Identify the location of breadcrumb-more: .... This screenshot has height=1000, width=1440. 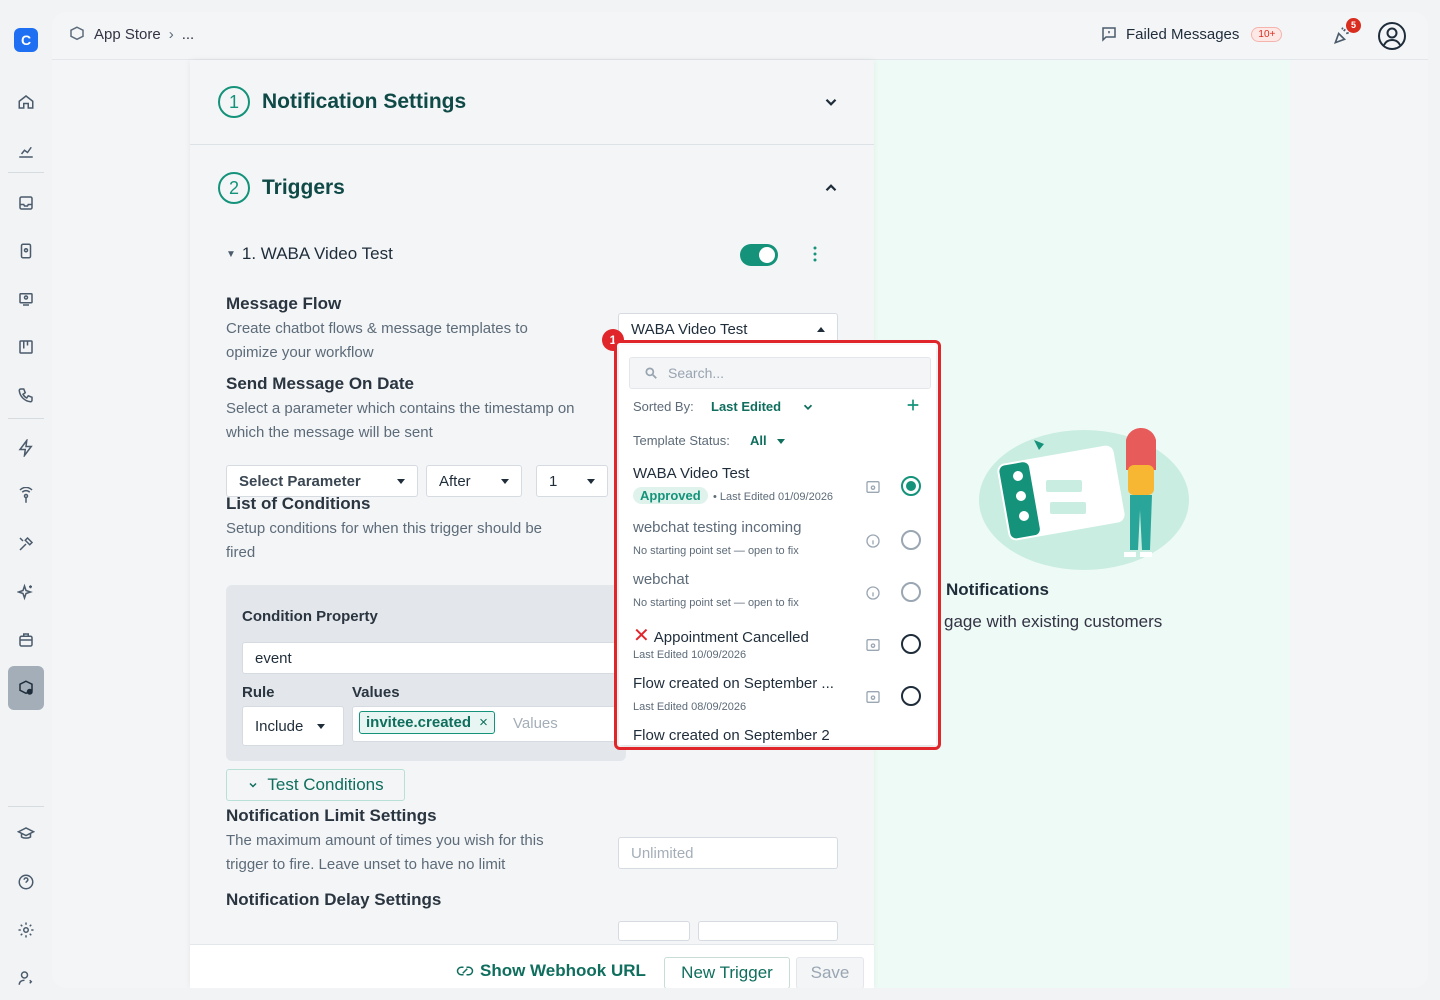
(188, 34).